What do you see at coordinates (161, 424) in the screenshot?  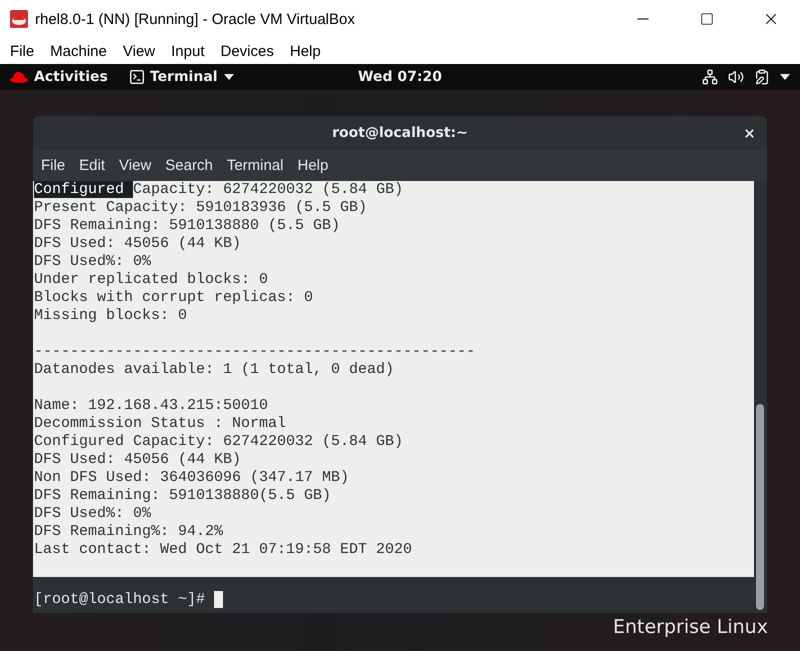 I see `output-line: Decommission Status : Normal` at bounding box center [161, 424].